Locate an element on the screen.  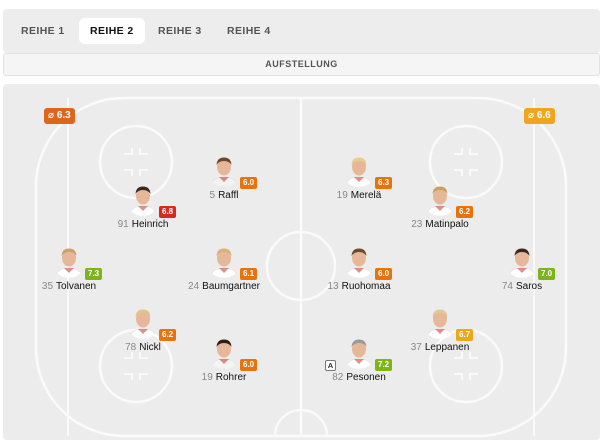
player-rating-badge: 7.3 is located at coordinates (94, 274).